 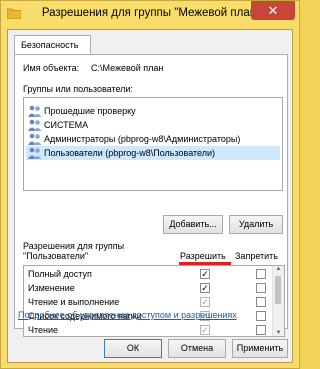 I want to click on permissions-label-line1: Разрешения для группы, so click(x=74, y=246).